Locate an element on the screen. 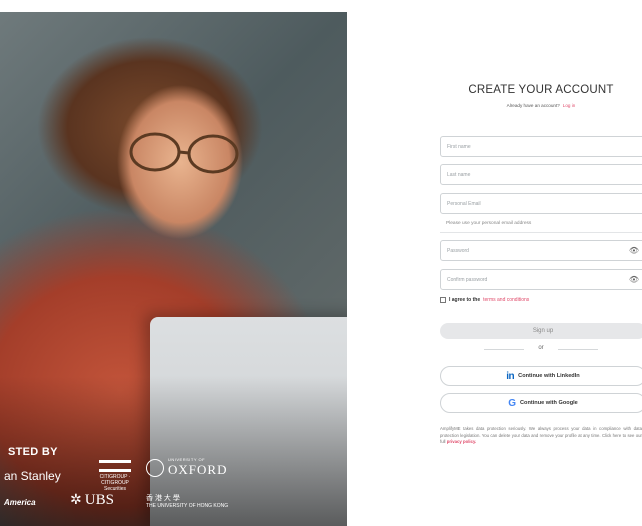 The width and height of the screenshot is (642, 526). oxford-crest-icon is located at coordinates (155, 467).